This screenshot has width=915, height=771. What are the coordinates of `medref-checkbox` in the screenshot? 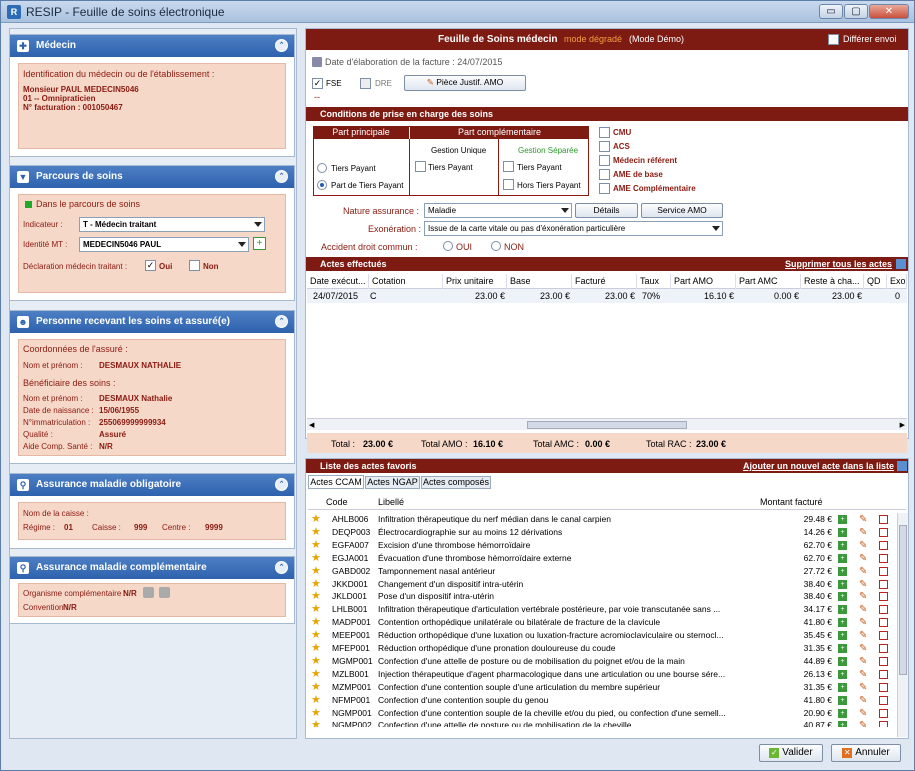 It's located at (604, 160).